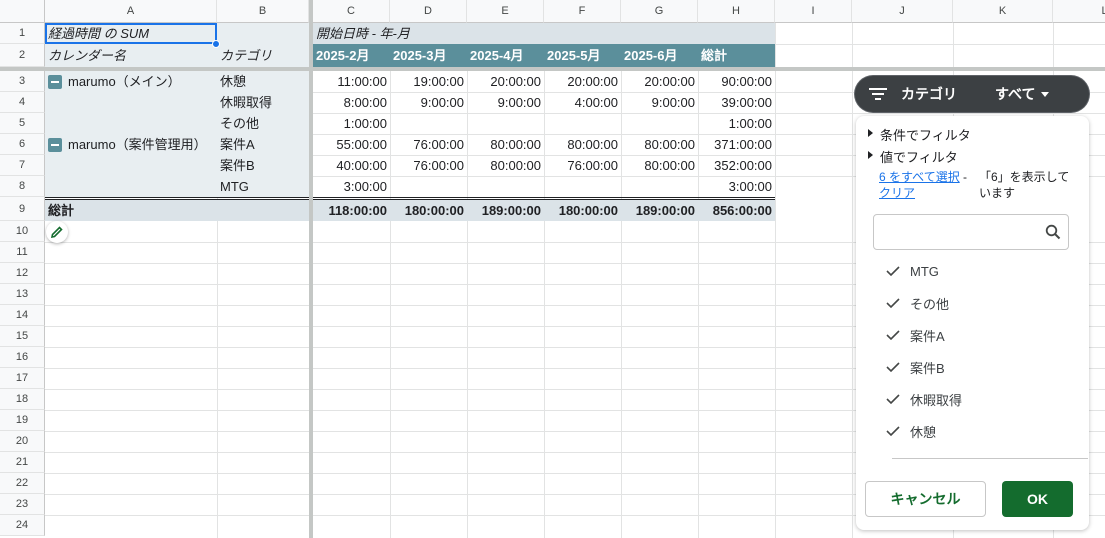 Image resolution: width=1105 pixels, height=538 pixels. What do you see at coordinates (22, 231) in the screenshot?
I see `row-header: 10` at bounding box center [22, 231].